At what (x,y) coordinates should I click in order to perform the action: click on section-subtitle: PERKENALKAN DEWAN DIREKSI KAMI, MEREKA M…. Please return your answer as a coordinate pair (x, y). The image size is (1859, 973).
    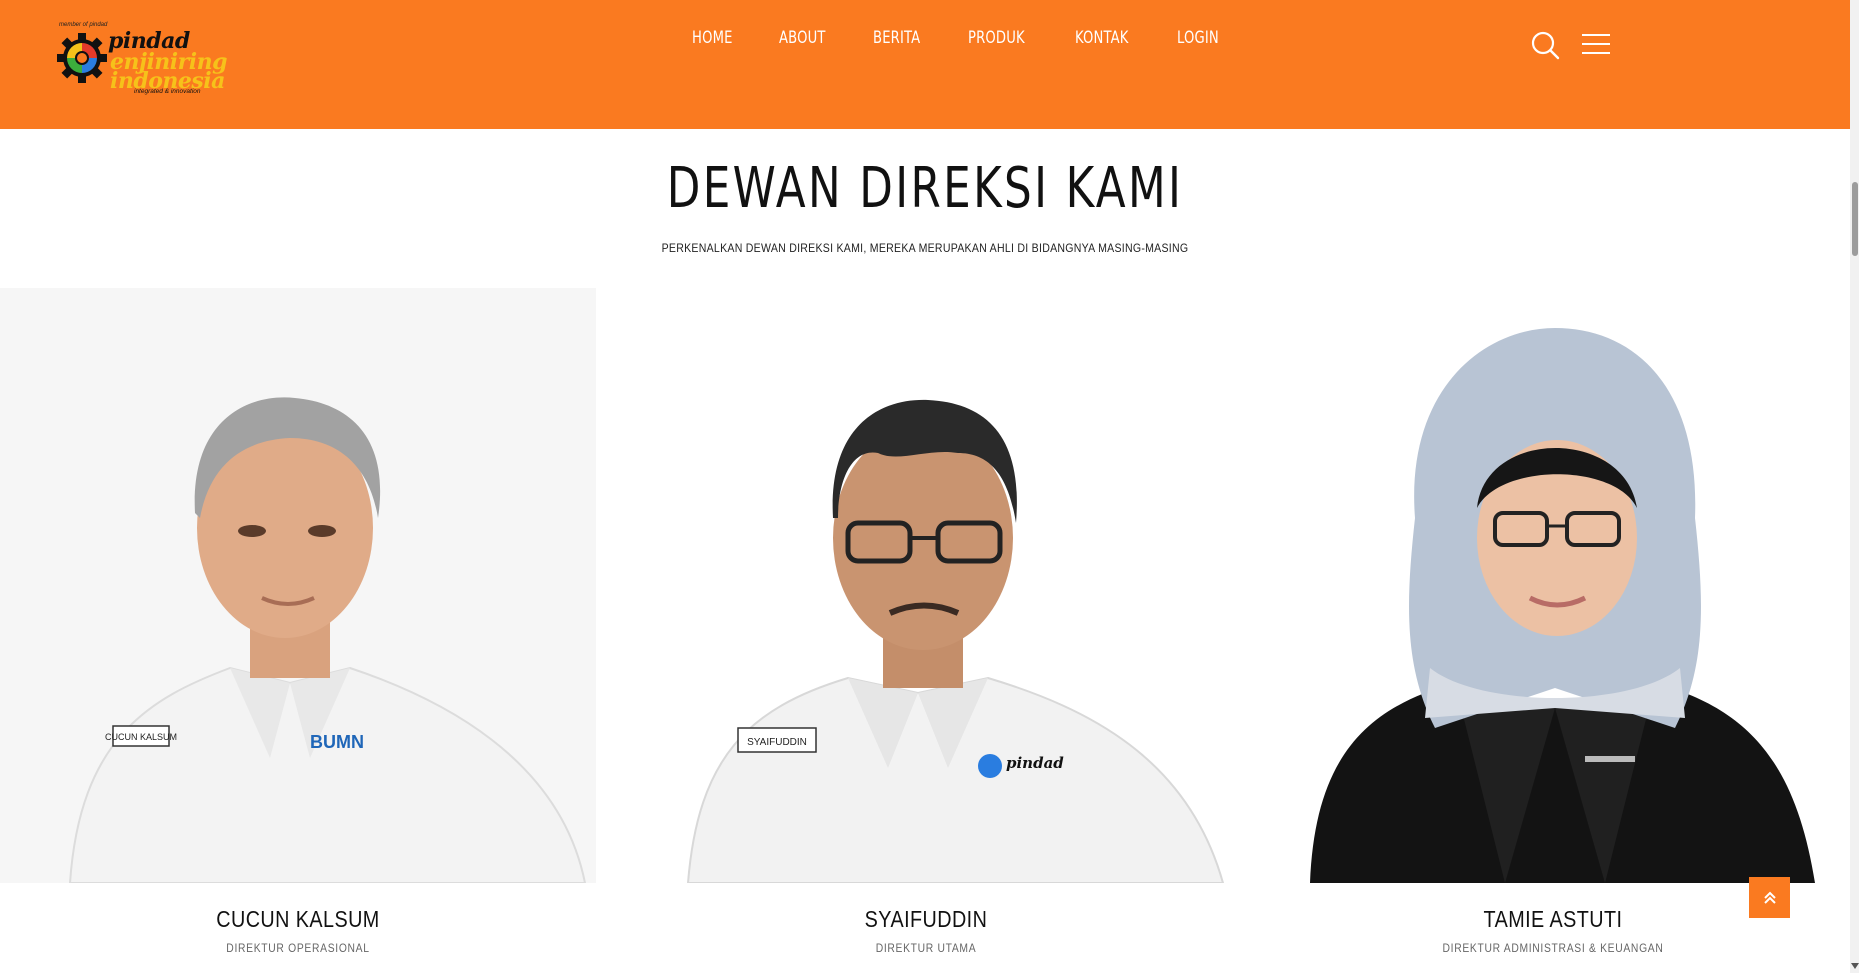
    Looking at the image, I should click on (925, 248).